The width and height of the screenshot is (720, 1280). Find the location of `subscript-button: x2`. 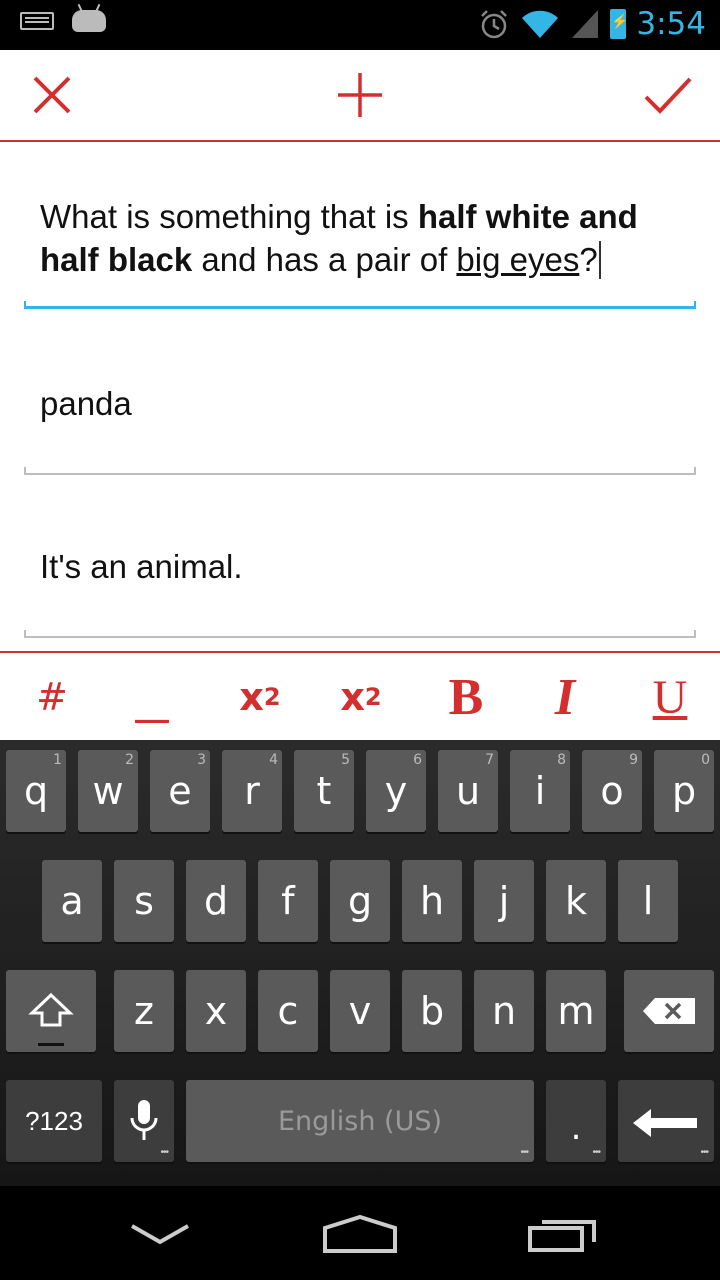

subscript-button: x2 is located at coordinates (361, 697).